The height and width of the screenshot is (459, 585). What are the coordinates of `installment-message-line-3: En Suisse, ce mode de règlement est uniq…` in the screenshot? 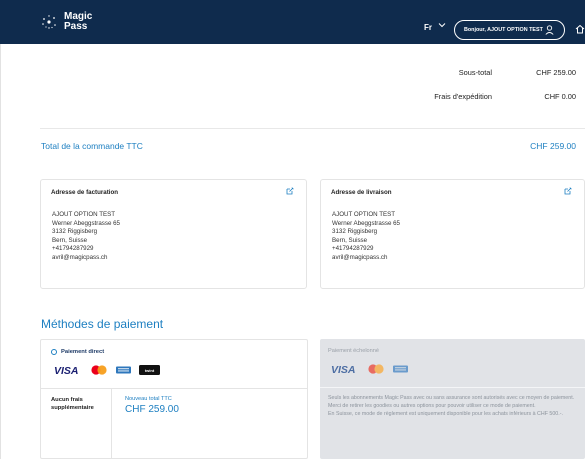 It's located at (445, 414).